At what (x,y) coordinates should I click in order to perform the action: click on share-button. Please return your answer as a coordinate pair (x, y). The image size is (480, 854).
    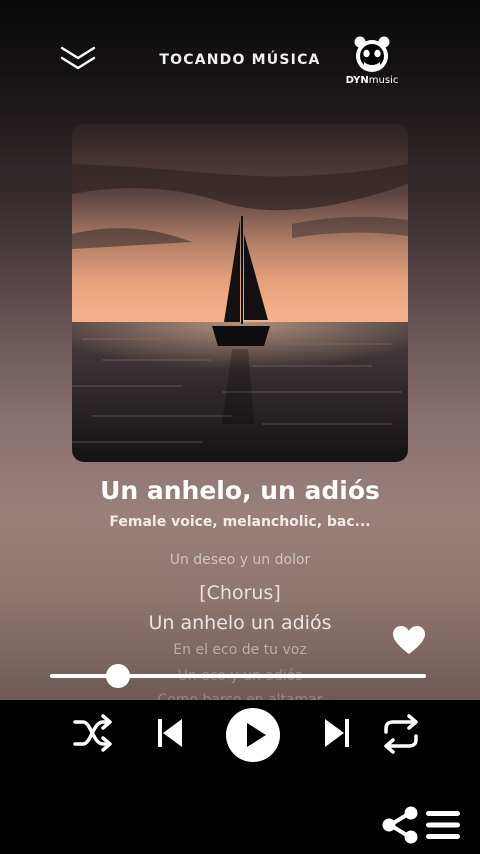
    Looking at the image, I should click on (400, 825).